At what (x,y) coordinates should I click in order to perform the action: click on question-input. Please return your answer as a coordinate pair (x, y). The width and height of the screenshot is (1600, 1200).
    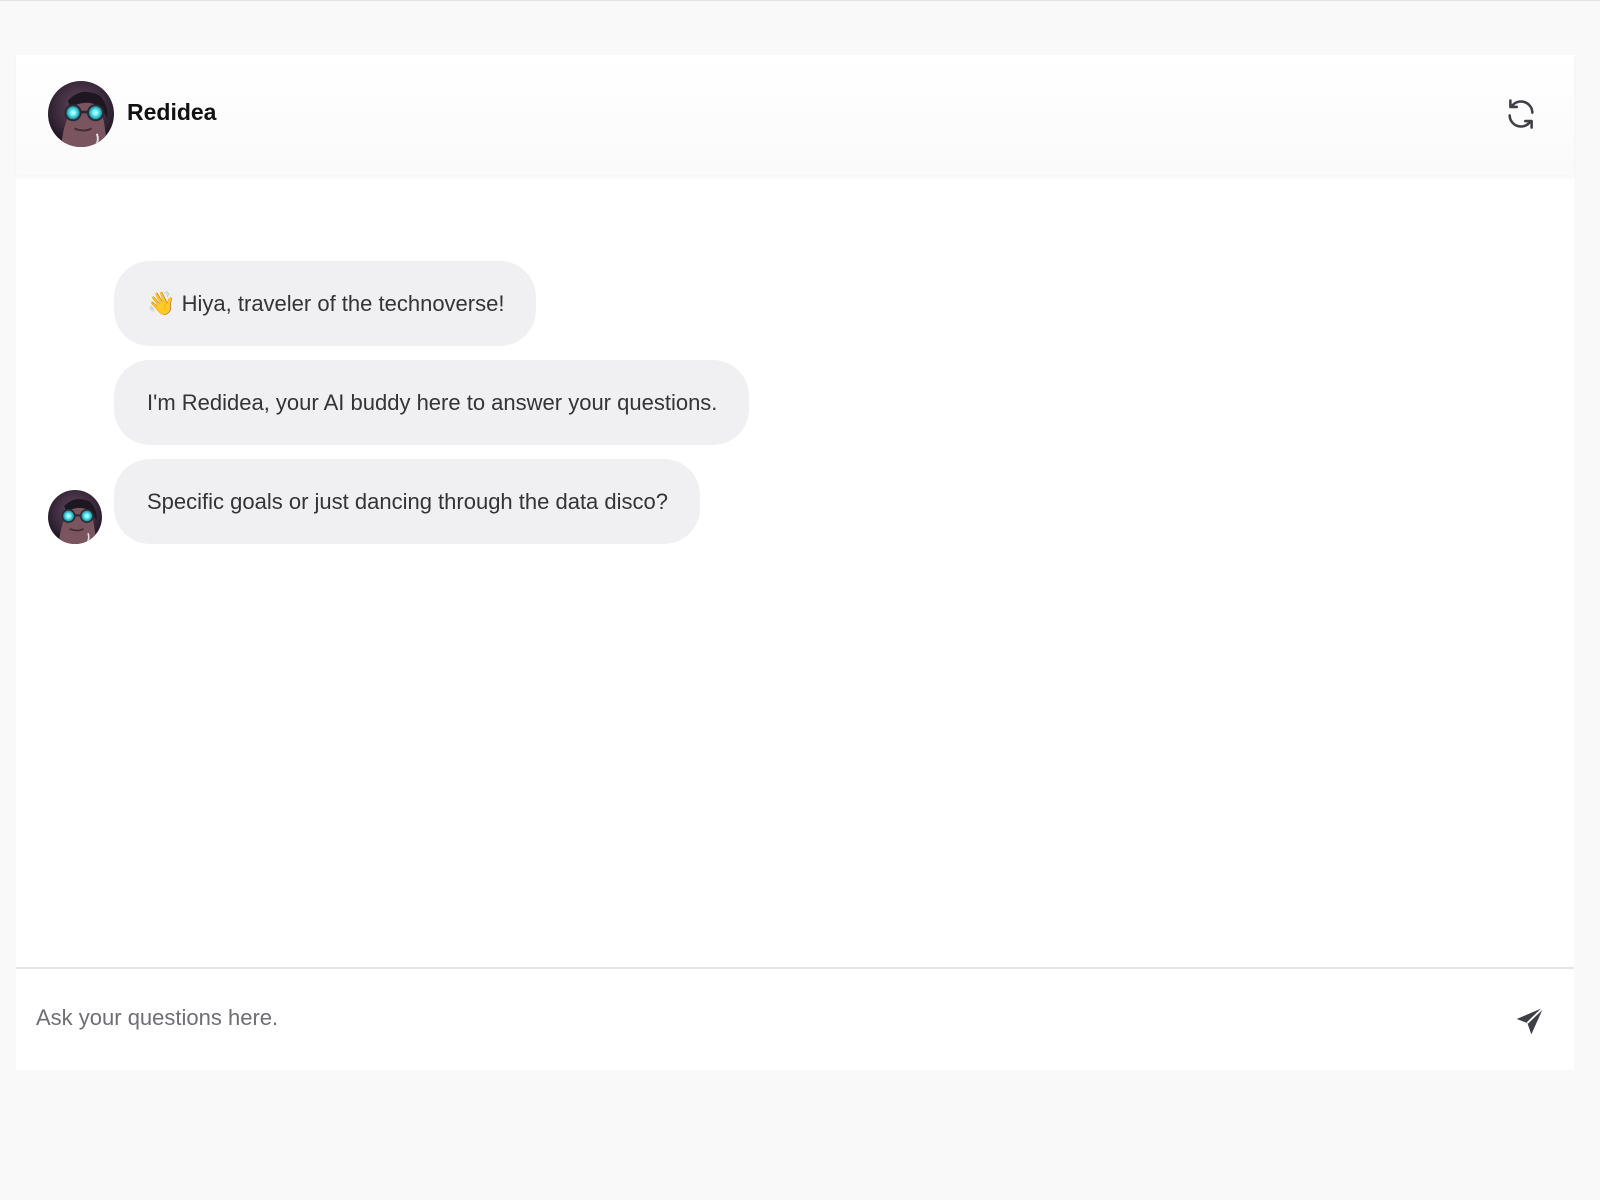
    Looking at the image, I should click on (756, 1018).